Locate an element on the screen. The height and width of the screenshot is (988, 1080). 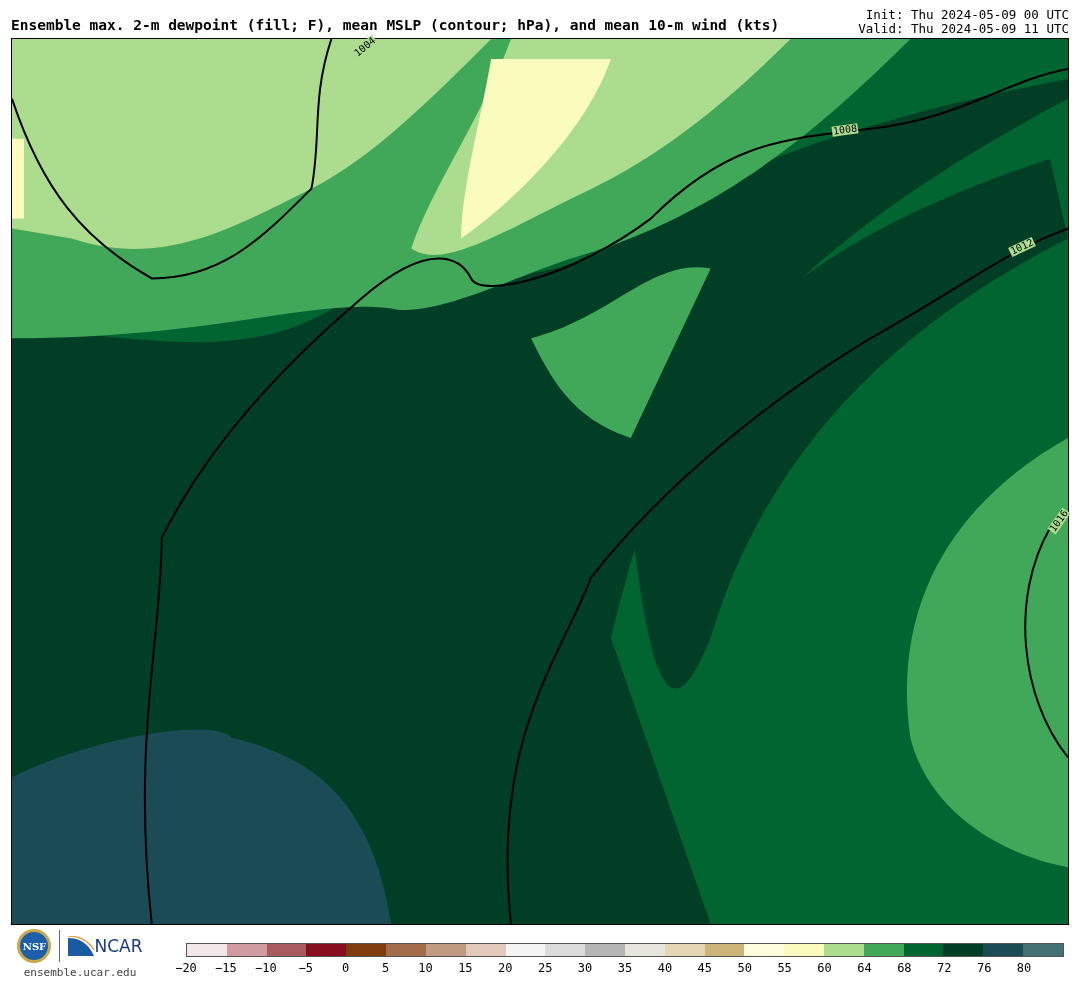
tick-label: 68 is located at coordinates (904, 968).